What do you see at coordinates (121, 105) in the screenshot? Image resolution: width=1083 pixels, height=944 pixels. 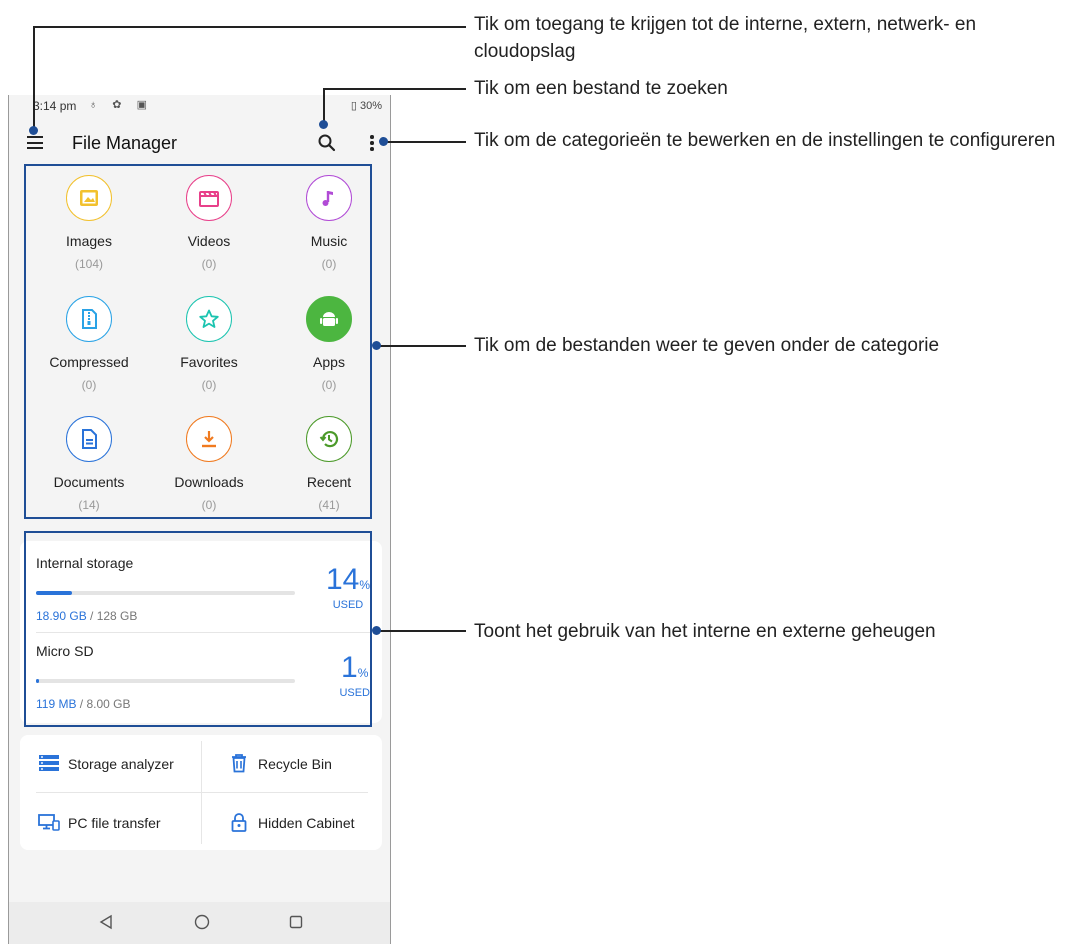 I see `status-notification-icons: ♁ ✿ ▣` at bounding box center [121, 105].